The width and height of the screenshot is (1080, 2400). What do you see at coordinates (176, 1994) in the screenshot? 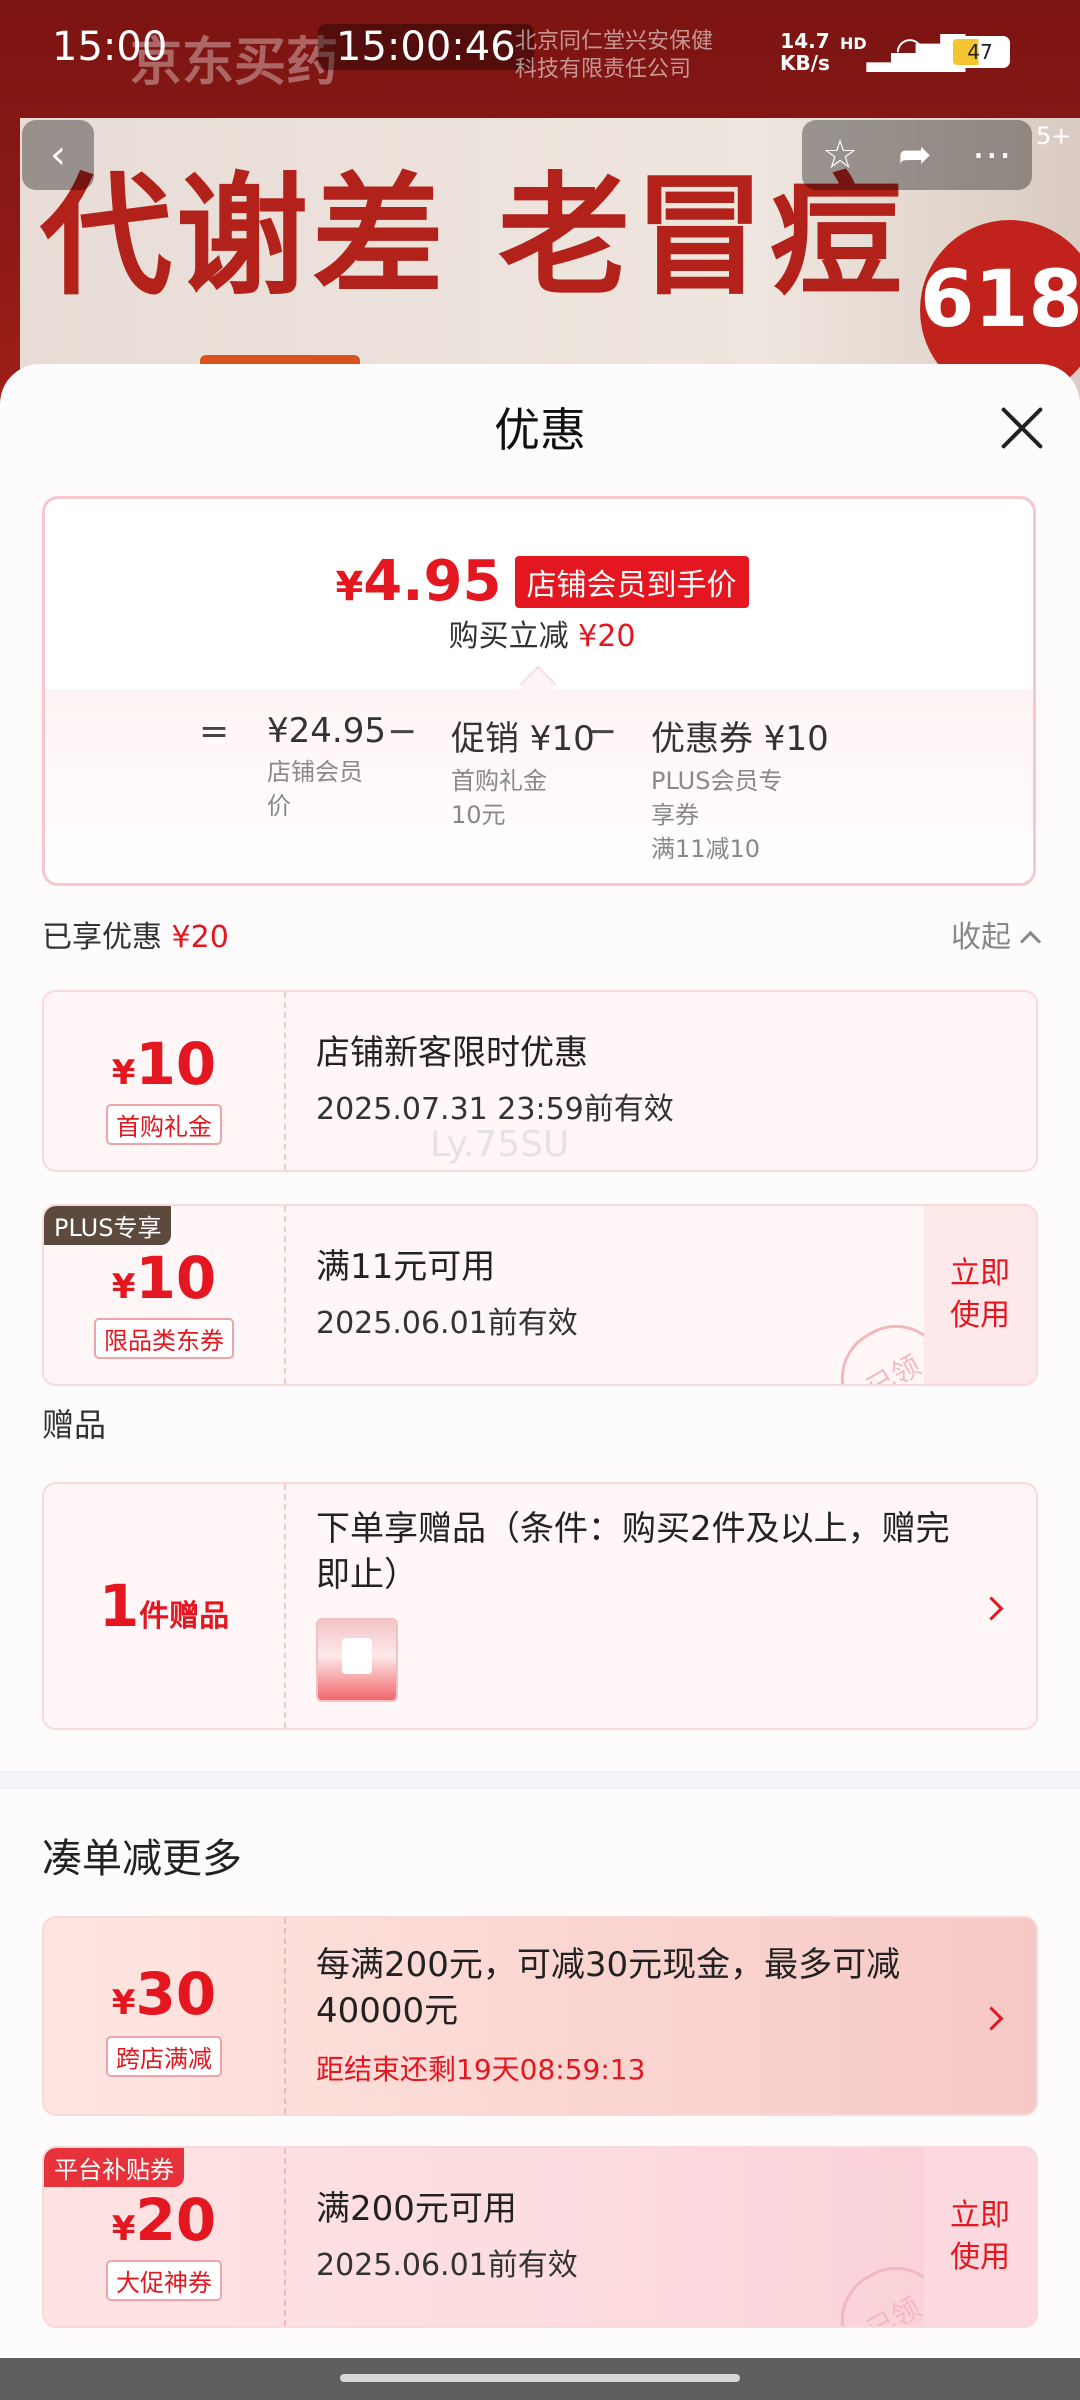
I see `promo-value: 30` at bounding box center [176, 1994].